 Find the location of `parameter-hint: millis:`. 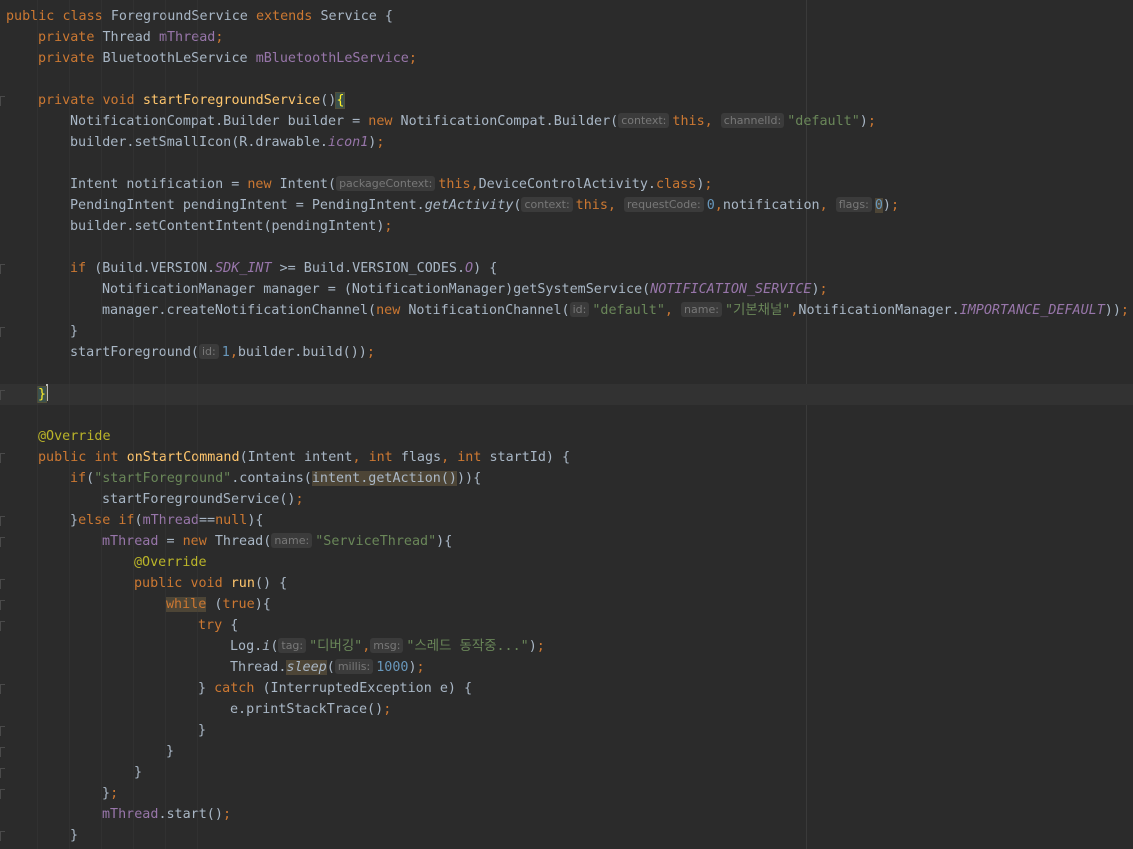

parameter-hint: millis: is located at coordinates (354, 666).